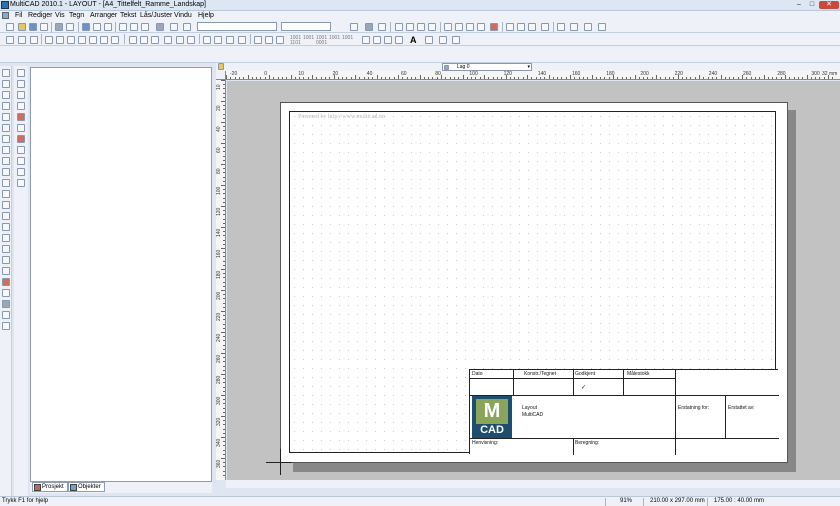 Image resolution: width=840 pixels, height=506 pixels. Describe the element at coordinates (421, 27) in the screenshot. I see `ortho-icon` at that location.